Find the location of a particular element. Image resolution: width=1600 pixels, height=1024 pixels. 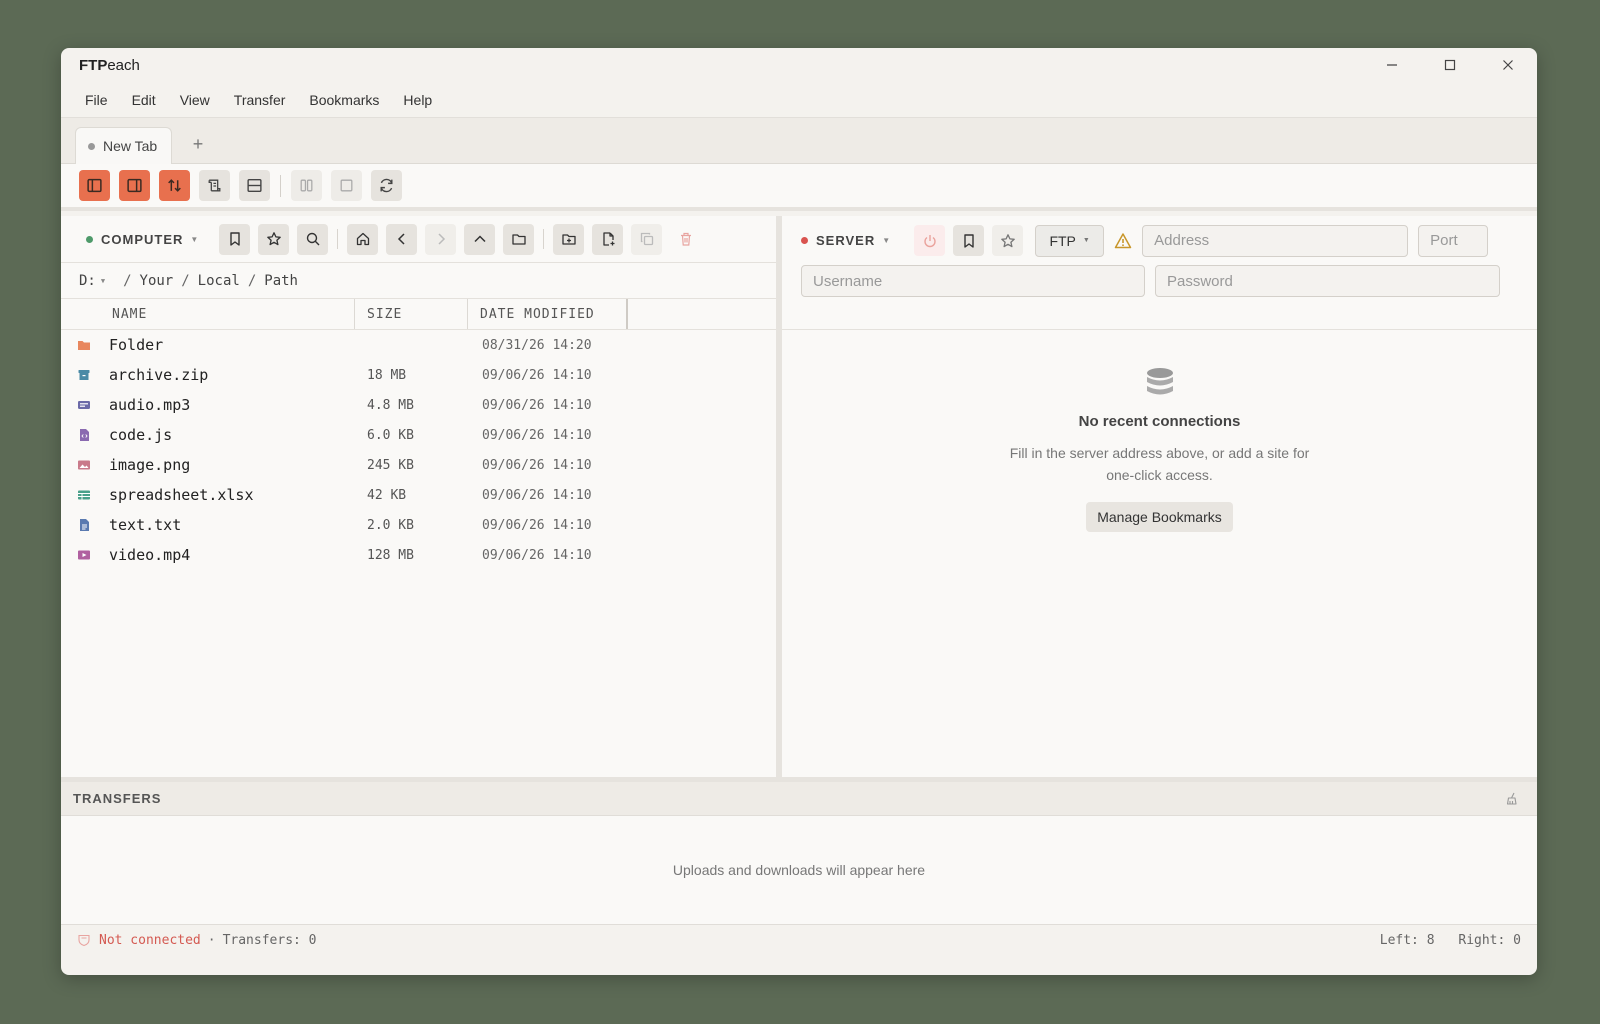

home-button is located at coordinates (363, 239).